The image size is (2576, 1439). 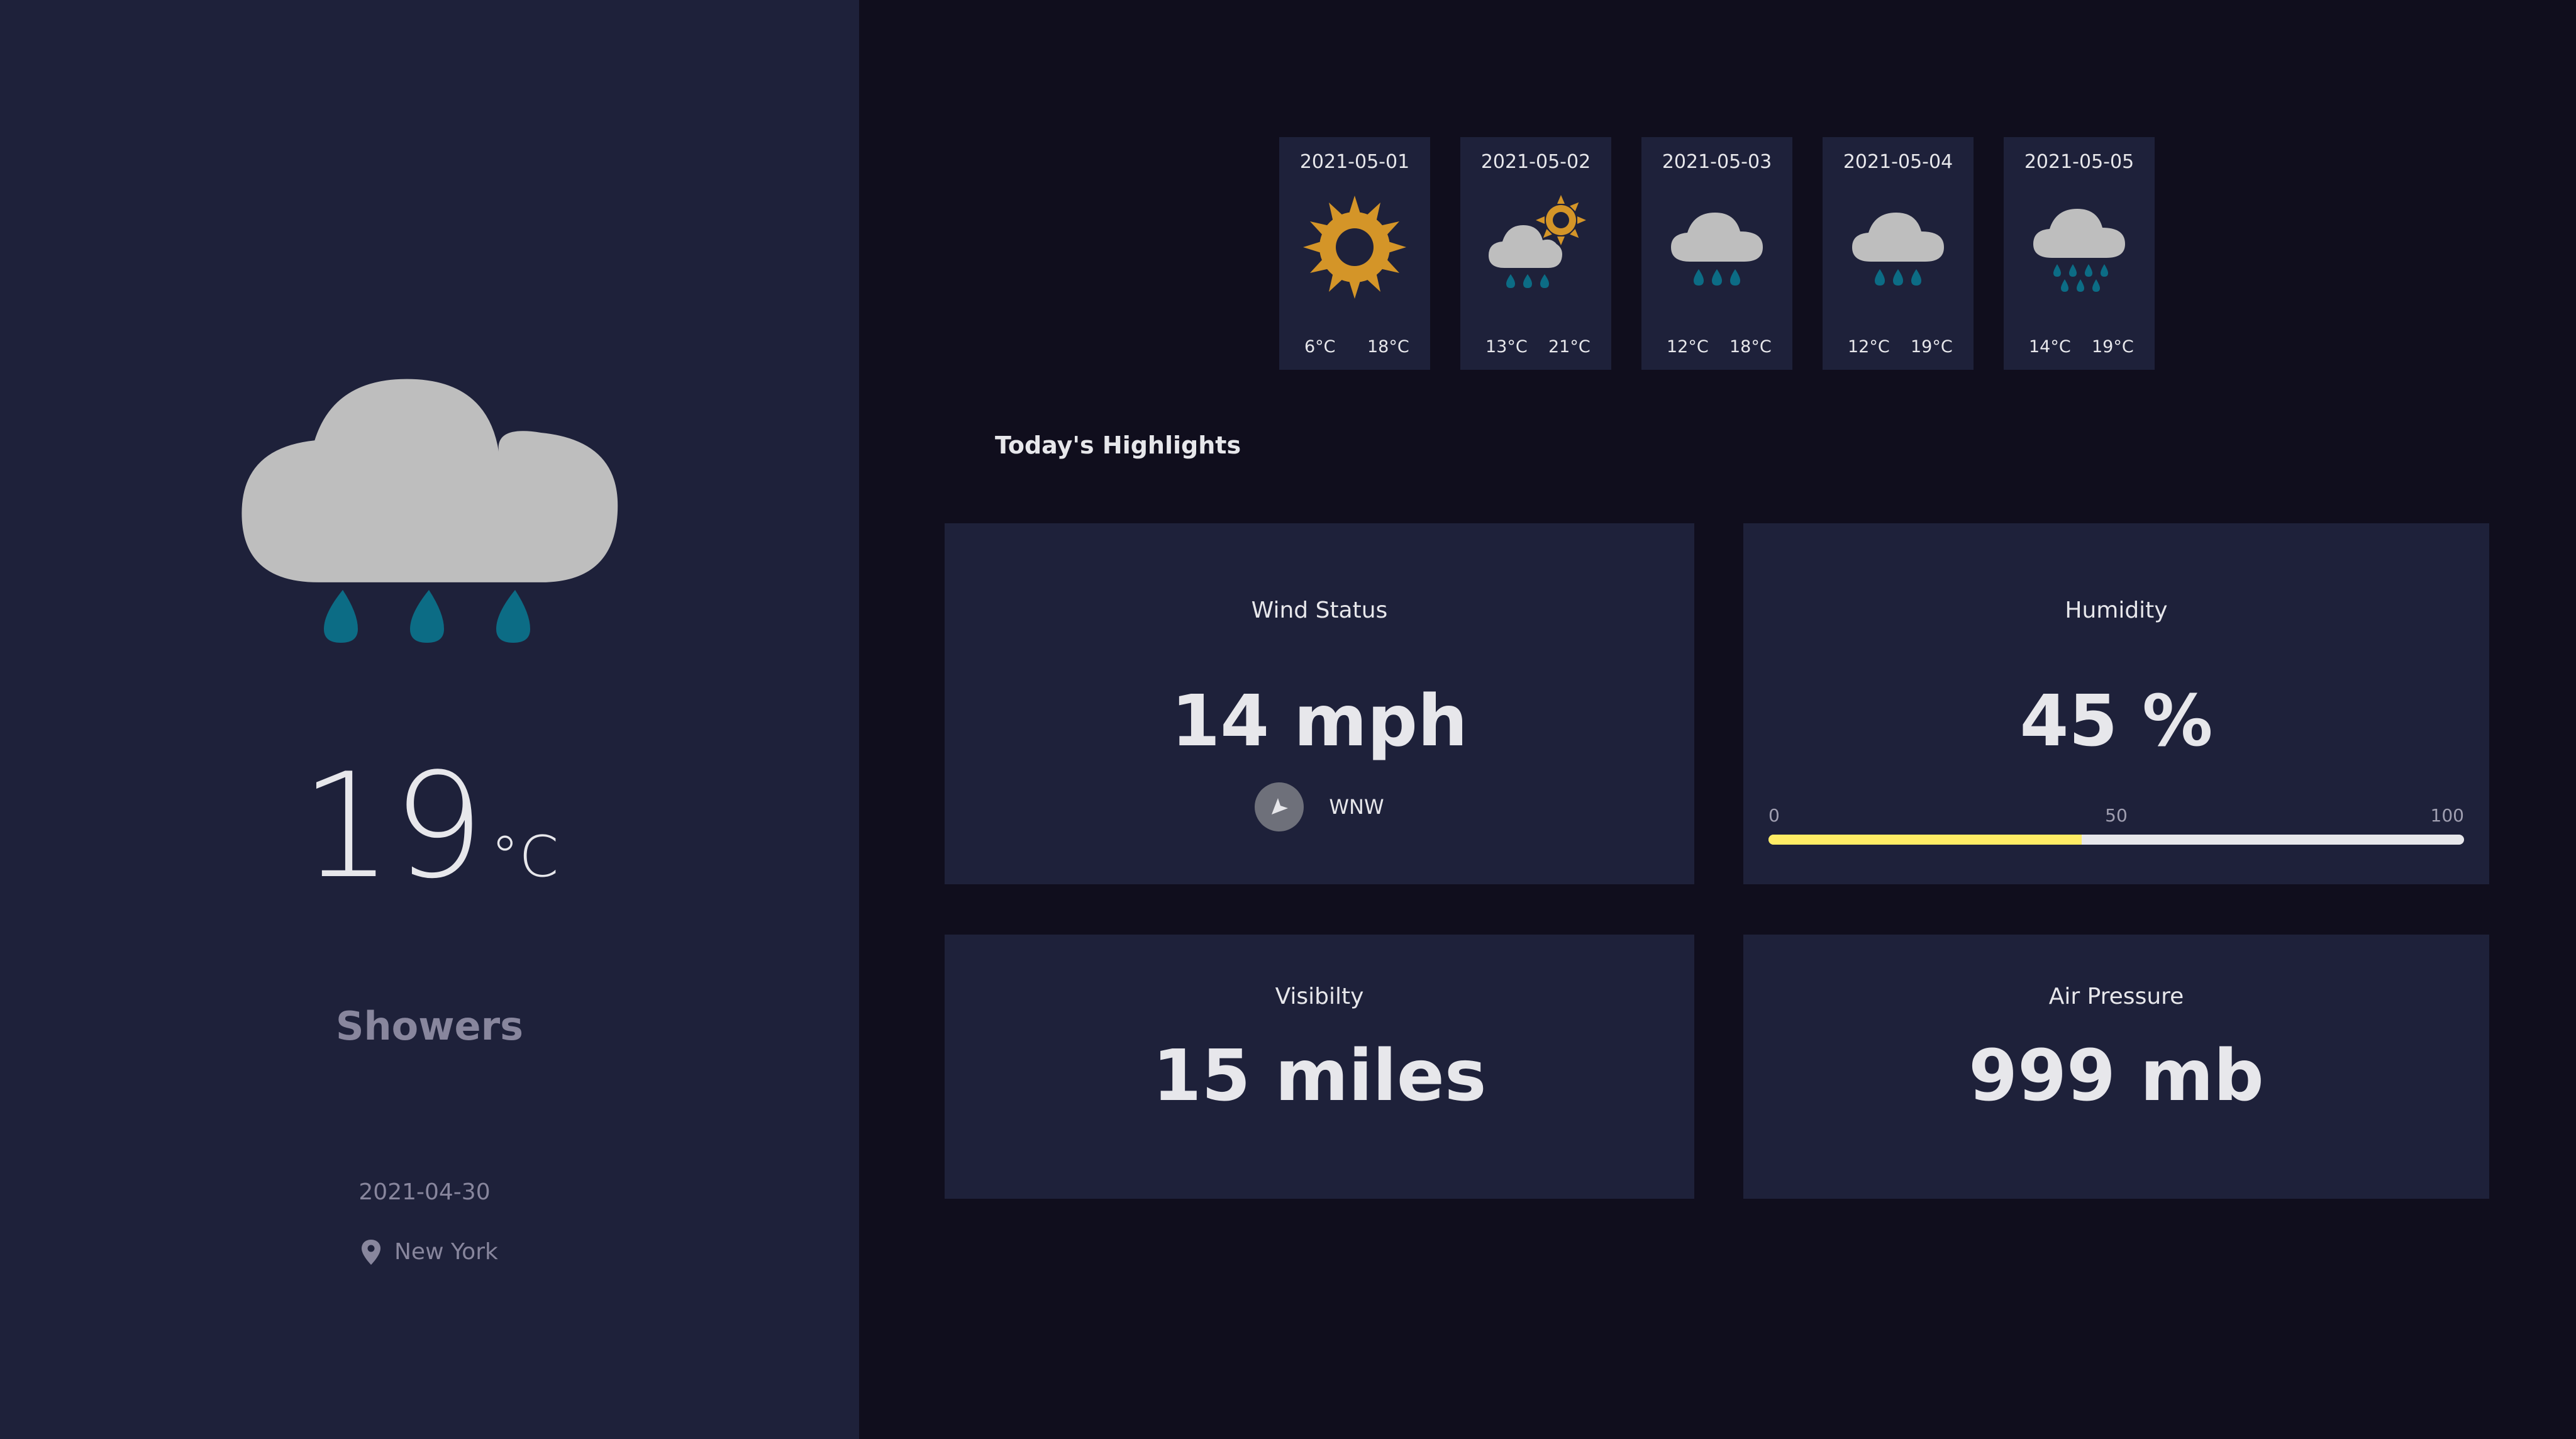 I want to click on location-pin-icon, so click(x=371, y=1252).